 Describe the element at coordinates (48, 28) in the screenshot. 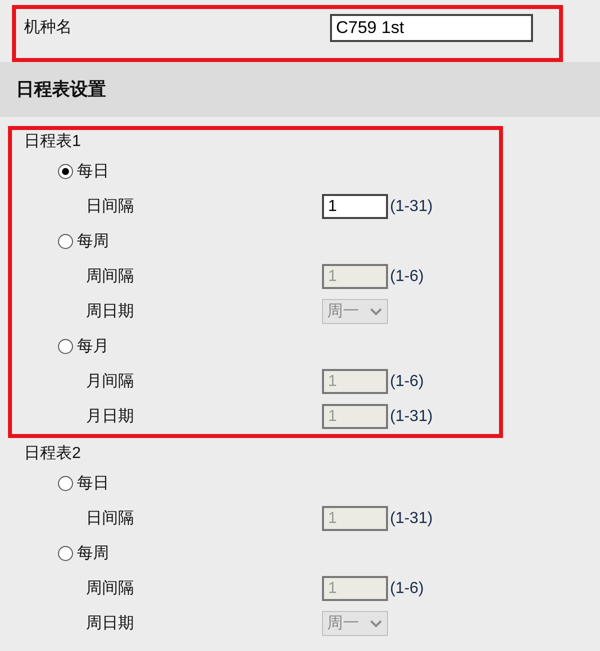

I see `field-label: 机种名` at that location.